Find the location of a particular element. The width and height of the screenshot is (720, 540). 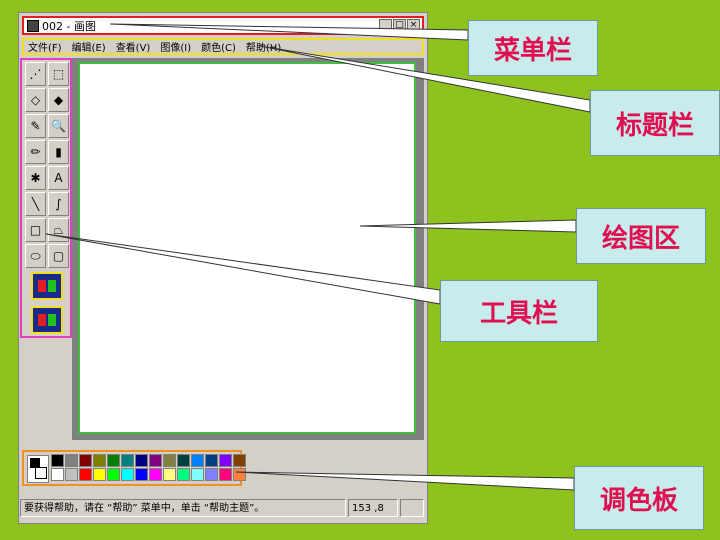

callout-canvas: 绘图区 is located at coordinates (641, 236).